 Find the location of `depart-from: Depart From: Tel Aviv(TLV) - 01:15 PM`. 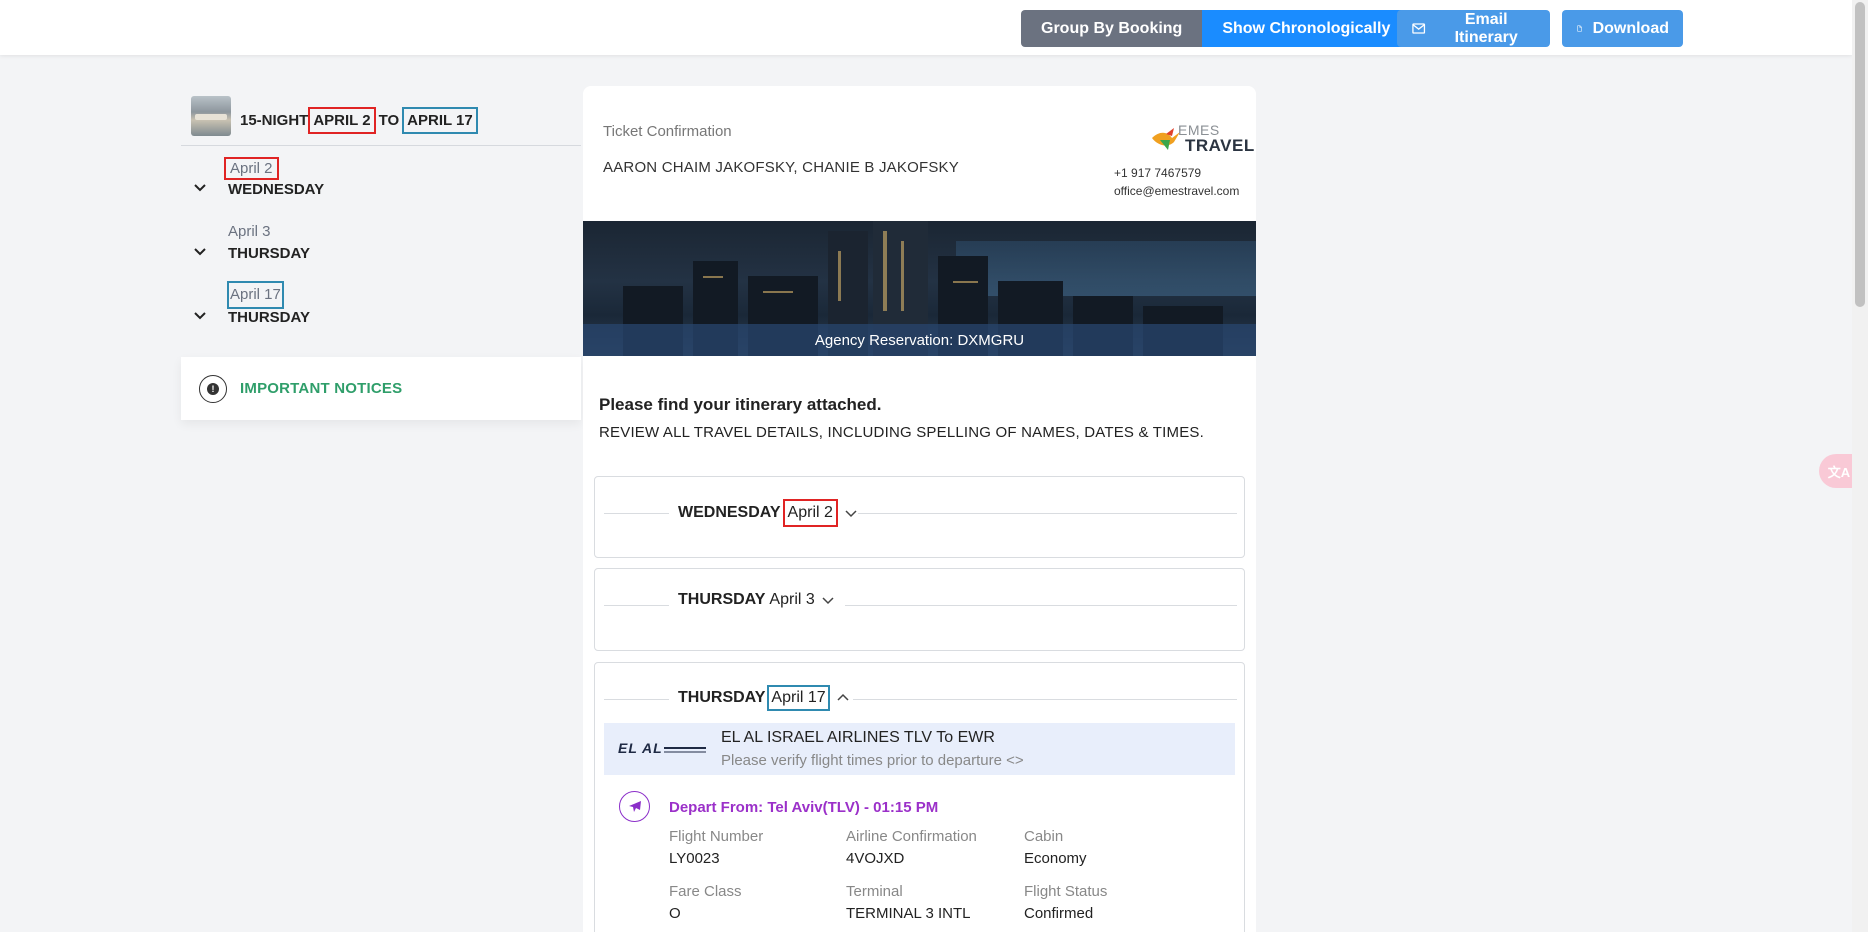

depart-from: Depart From: Tel Aviv(TLV) - 01:15 PM is located at coordinates (804, 807).